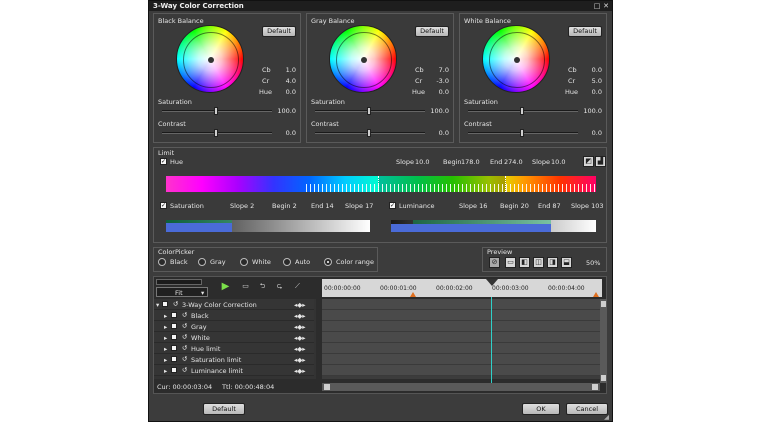 The height and width of the screenshot is (422, 760). Describe the element at coordinates (552, 262) in the screenshot. I see `preview-split-right-icon: ◨` at that location.